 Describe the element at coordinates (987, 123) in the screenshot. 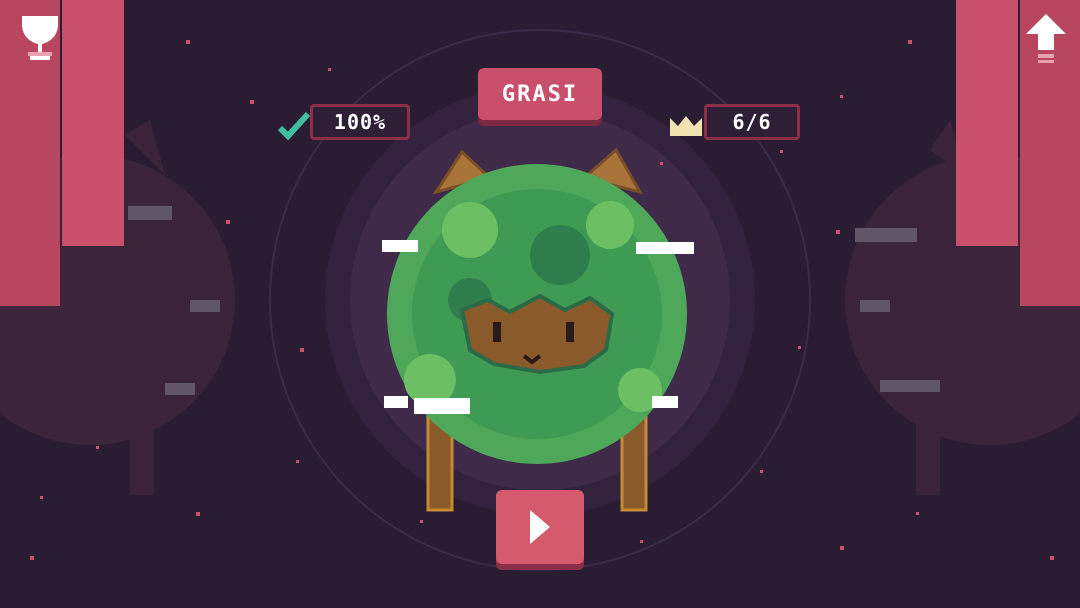

I see `right-panel-front` at that location.